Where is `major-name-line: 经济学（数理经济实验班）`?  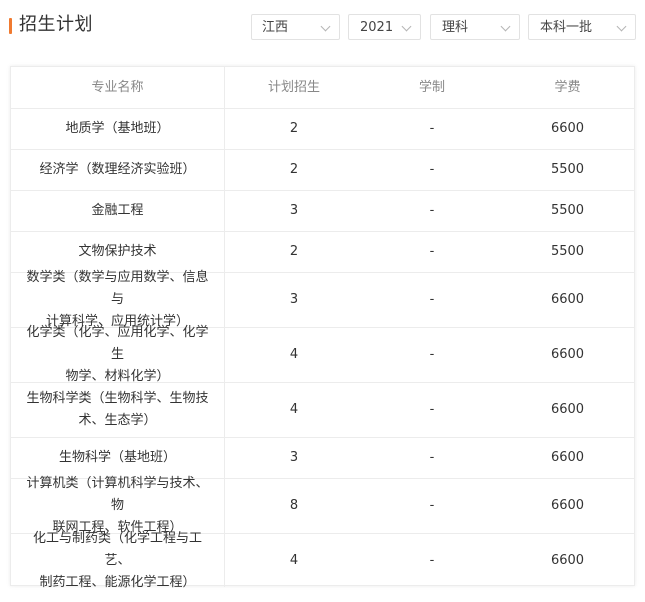
major-name-line: 经济学（数理经济实验班） is located at coordinates (117, 169).